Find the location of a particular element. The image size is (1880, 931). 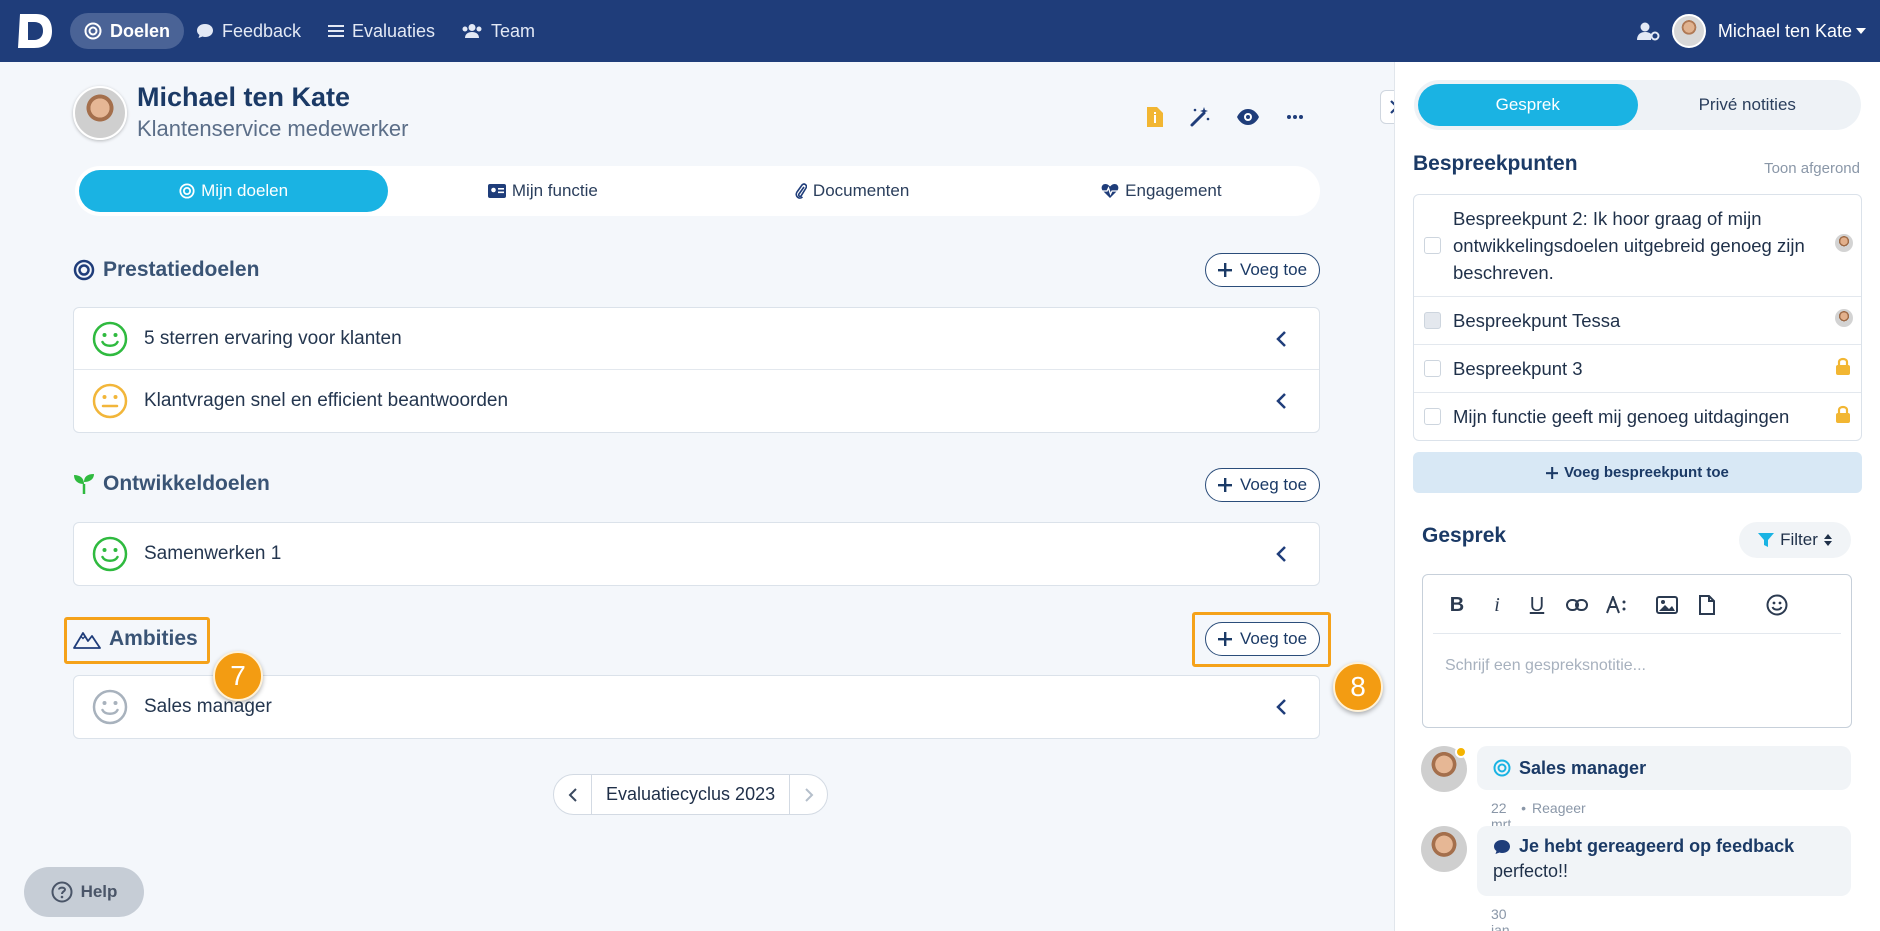

chevron-right-icon is located at coordinates (809, 794).